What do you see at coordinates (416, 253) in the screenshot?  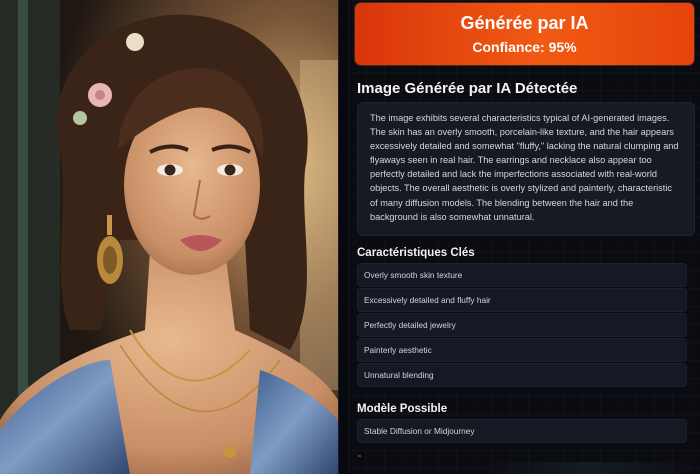 I see `key-characteristics-heading: Caractéristiques Clés` at bounding box center [416, 253].